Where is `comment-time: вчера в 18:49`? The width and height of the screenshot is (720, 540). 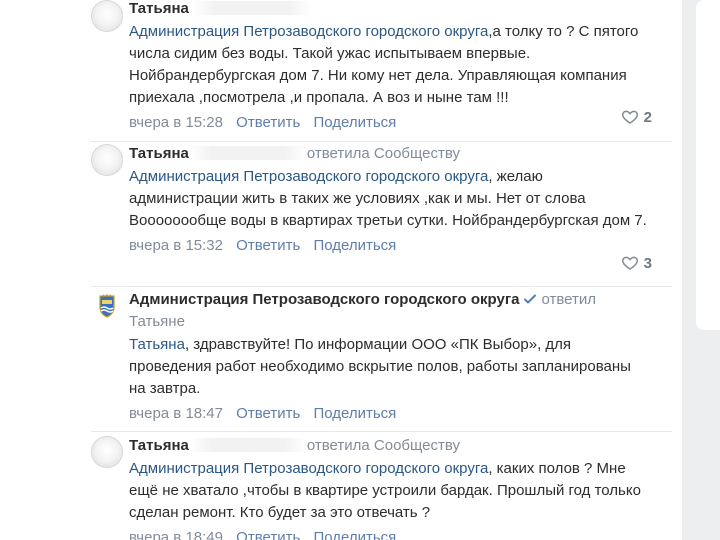
comment-time: вчера в 18:49 is located at coordinates (176, 534).